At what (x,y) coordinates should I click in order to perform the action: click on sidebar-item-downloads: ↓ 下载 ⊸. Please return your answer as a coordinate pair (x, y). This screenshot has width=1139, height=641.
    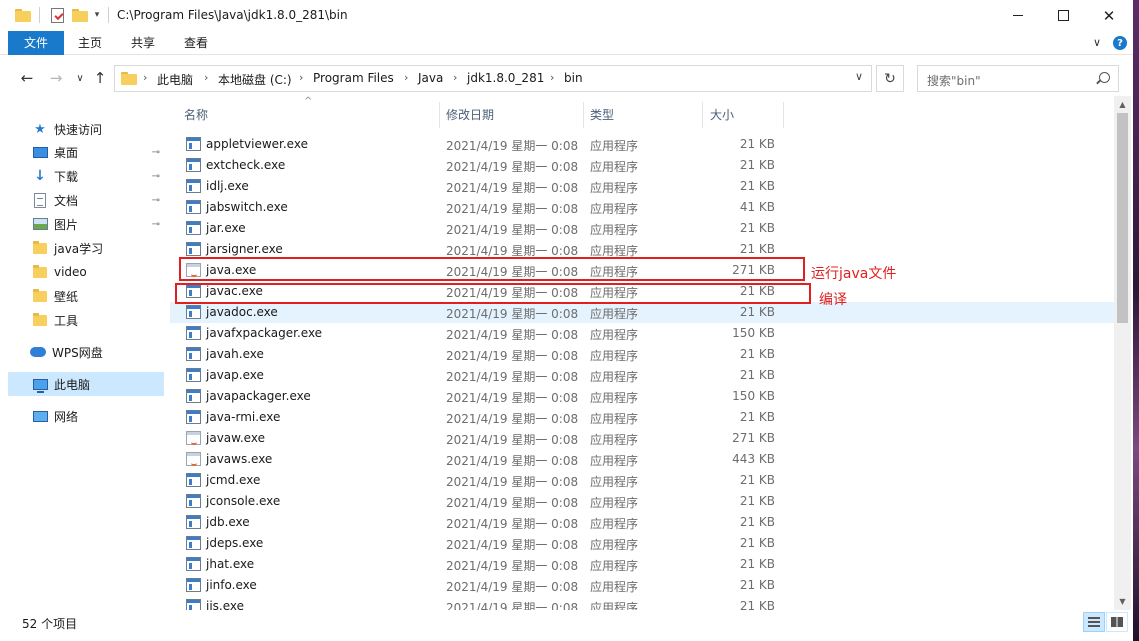
    Looking at the image, I should click on (86, 176).